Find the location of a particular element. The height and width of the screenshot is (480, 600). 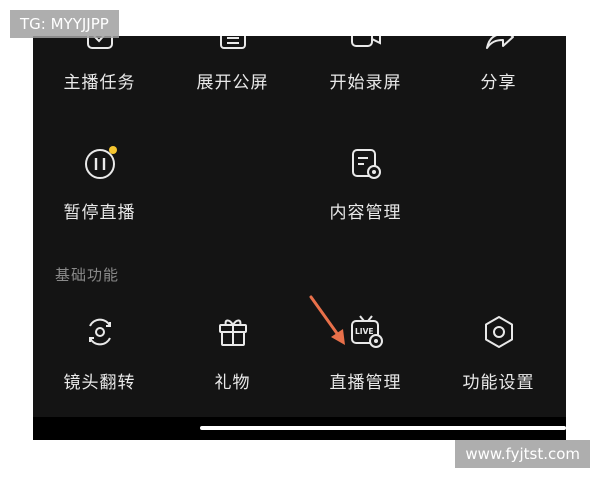

live-manage-label: 直播管理 is located at coordinates (365, 383).